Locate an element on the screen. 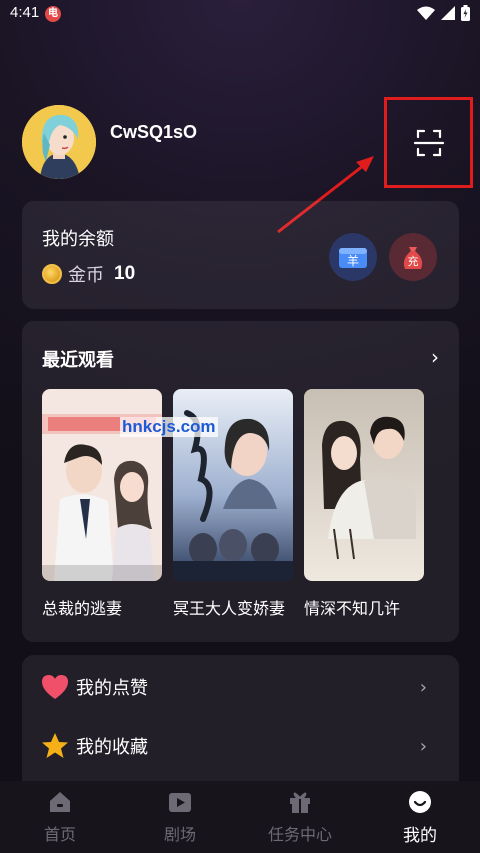 The width and height of the screenshot is (480, 853). nav-theater: 剧场 is located at coordinates (180, 817).